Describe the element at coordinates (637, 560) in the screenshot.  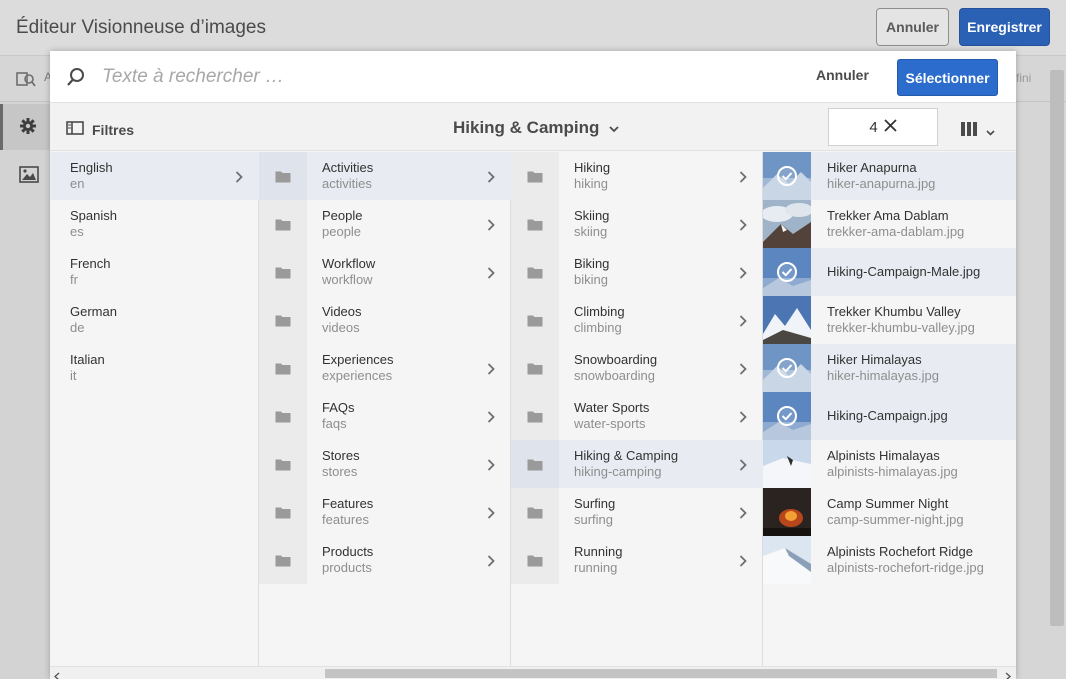
I see `folder-item: Running running` at that location.